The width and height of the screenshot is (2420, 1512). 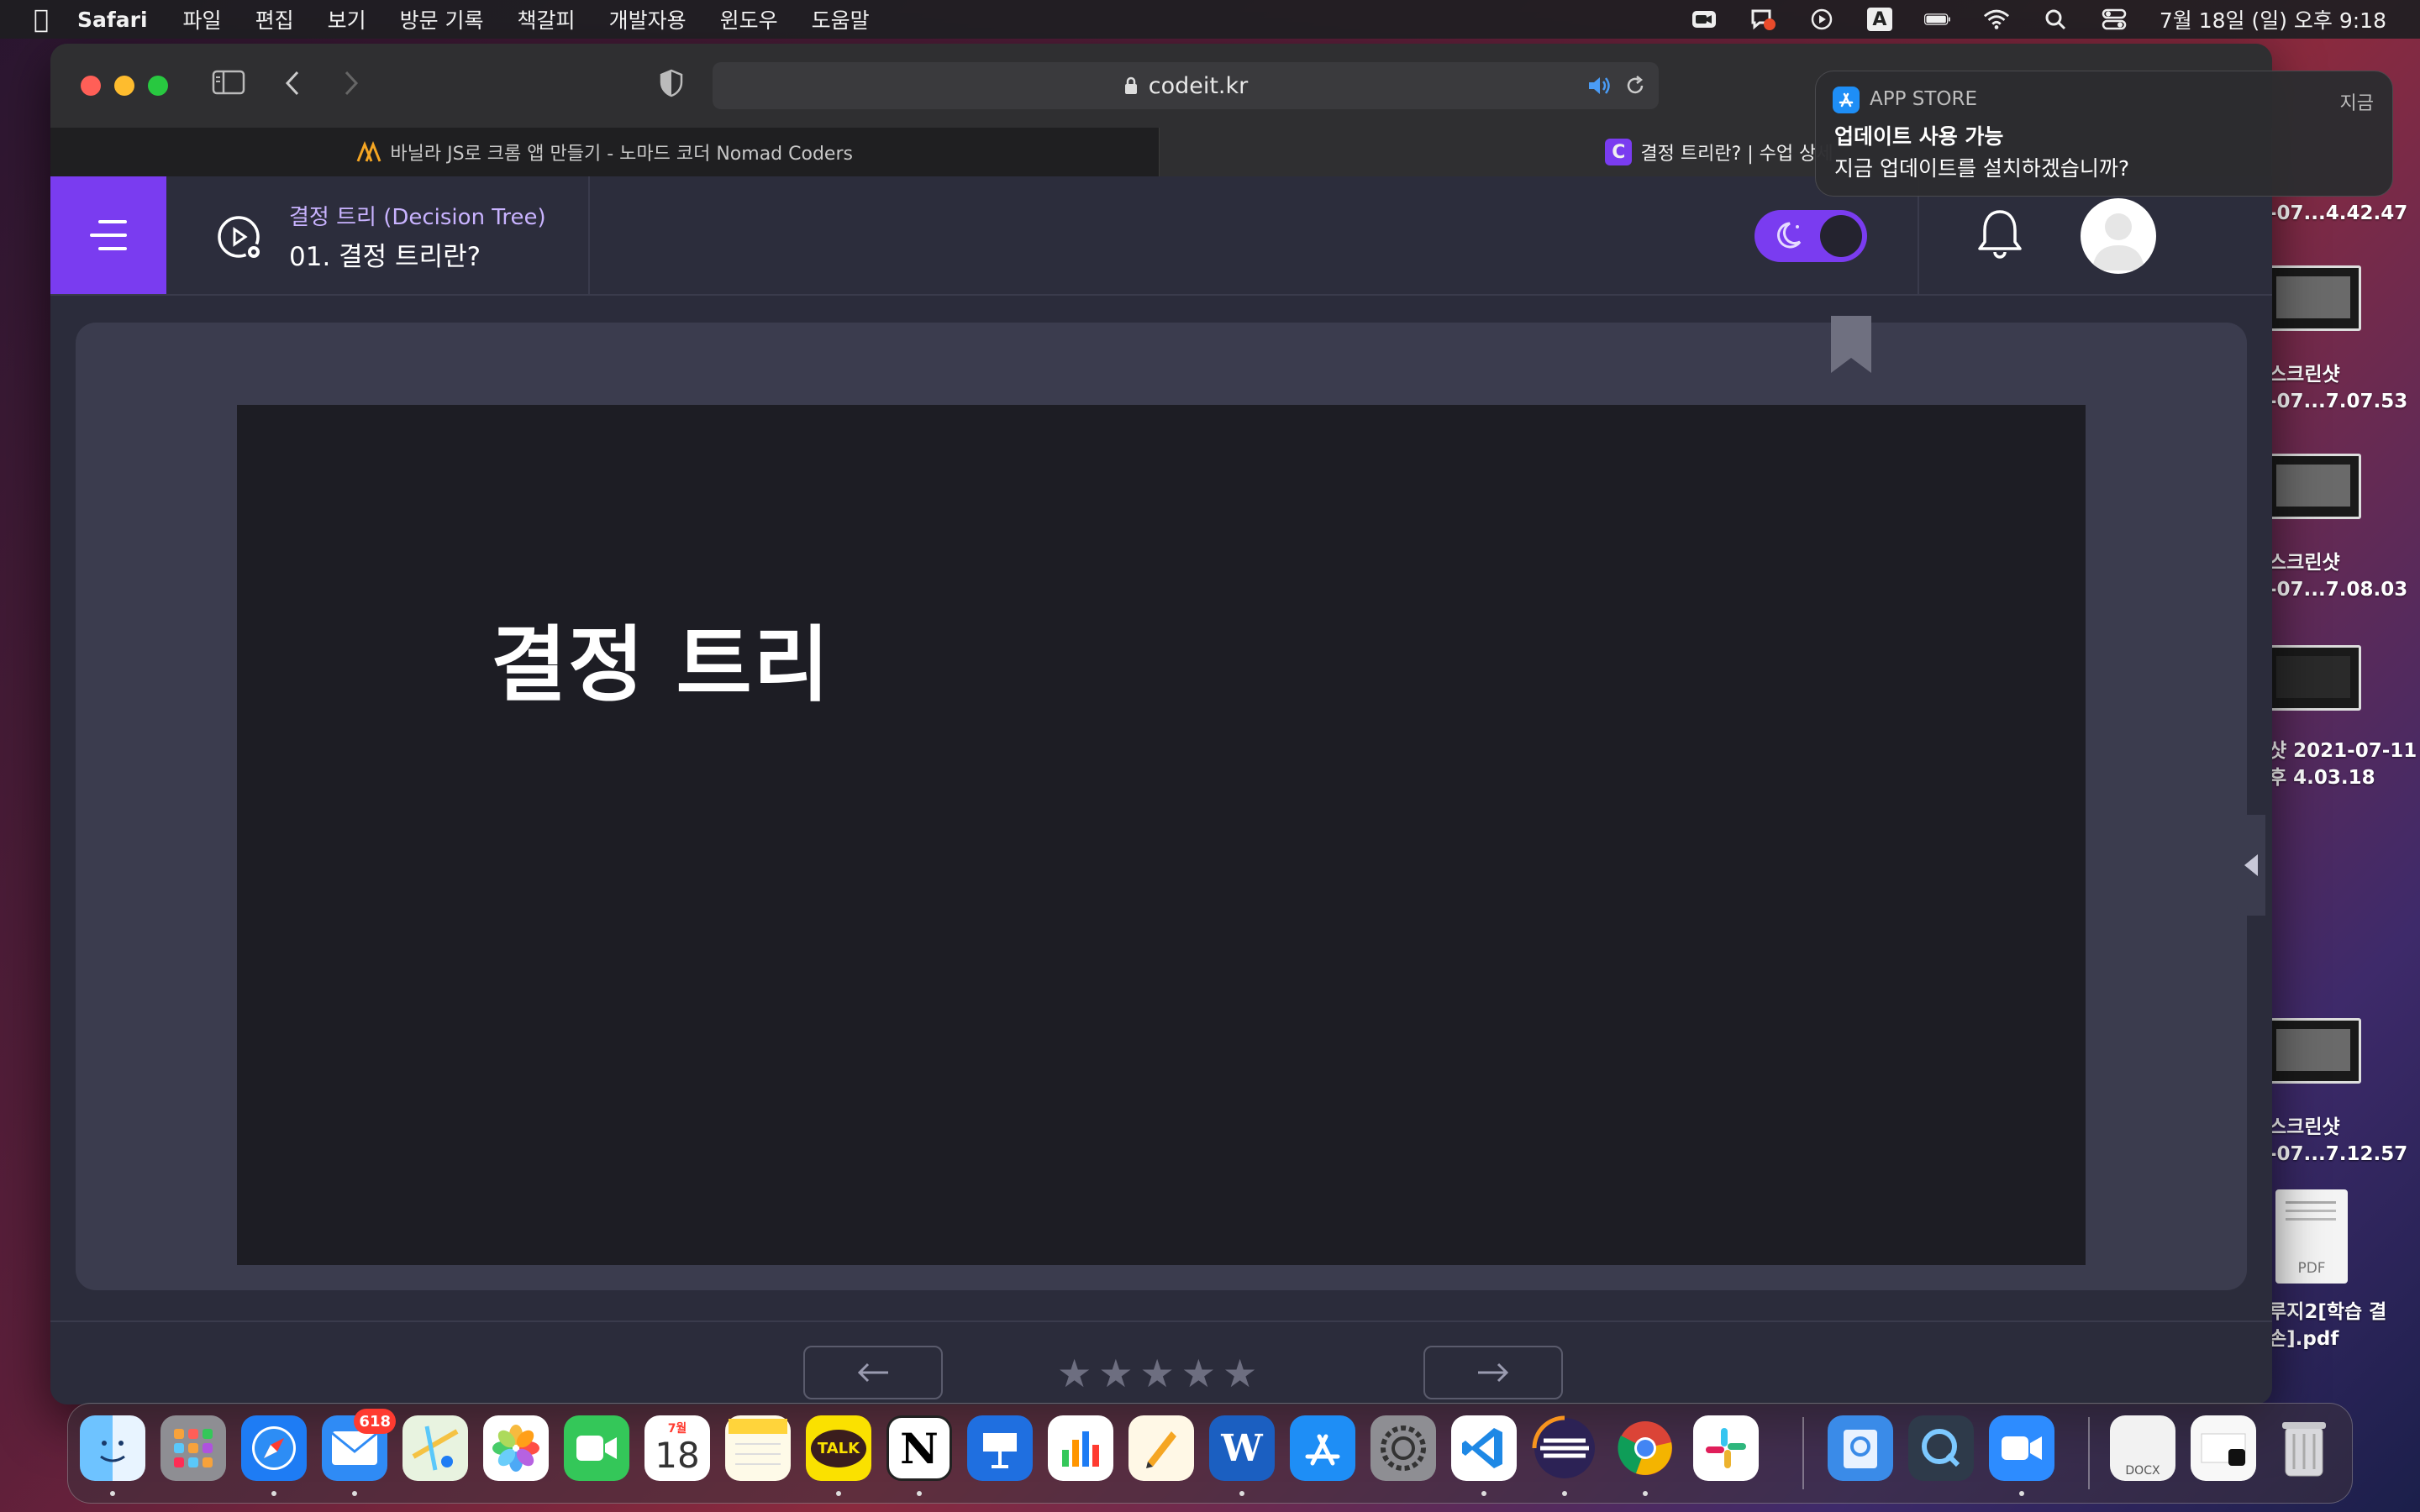 I want to click on mail-icon: 618, so click(x=359, y=1445).